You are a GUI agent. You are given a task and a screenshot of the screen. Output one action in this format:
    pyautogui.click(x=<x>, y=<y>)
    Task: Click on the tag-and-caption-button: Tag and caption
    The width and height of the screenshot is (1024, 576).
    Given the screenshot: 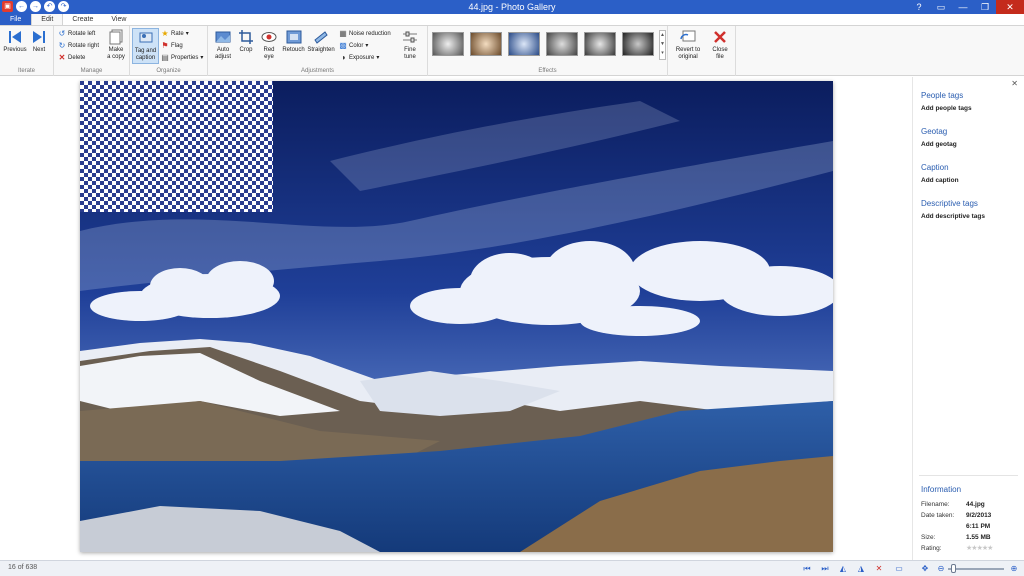 What is the action you would take?
    pyautogui.click(x=145, y=46)
    